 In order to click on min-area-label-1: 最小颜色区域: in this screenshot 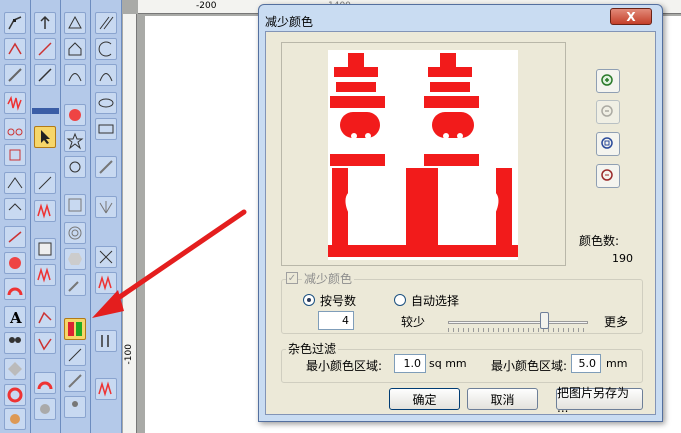, I will do `click(344, 366)`.